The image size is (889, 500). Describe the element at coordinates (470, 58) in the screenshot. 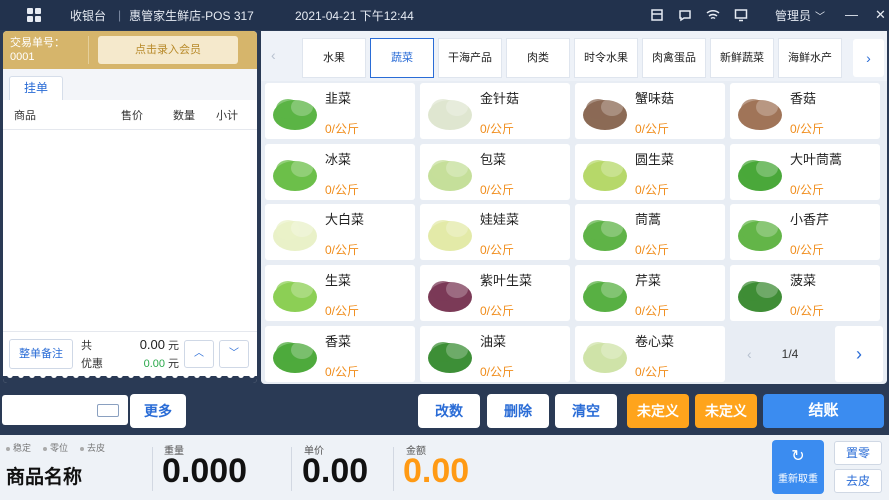

I see `category-tab: 干海产品` at that location.